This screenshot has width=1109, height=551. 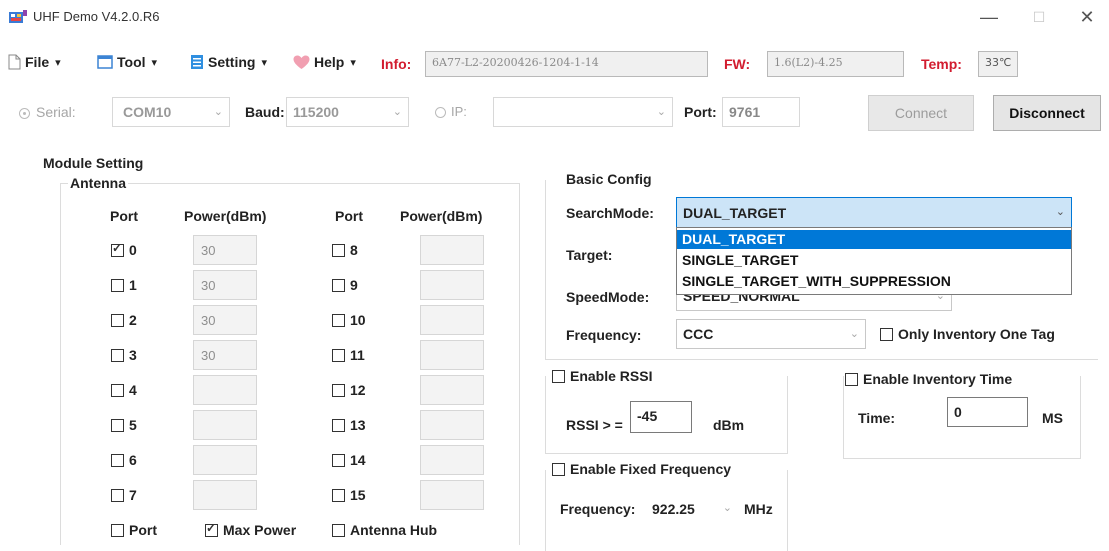 I want to click on antenna-hub-label: Antenna Hub, so click(x=394, y=530).